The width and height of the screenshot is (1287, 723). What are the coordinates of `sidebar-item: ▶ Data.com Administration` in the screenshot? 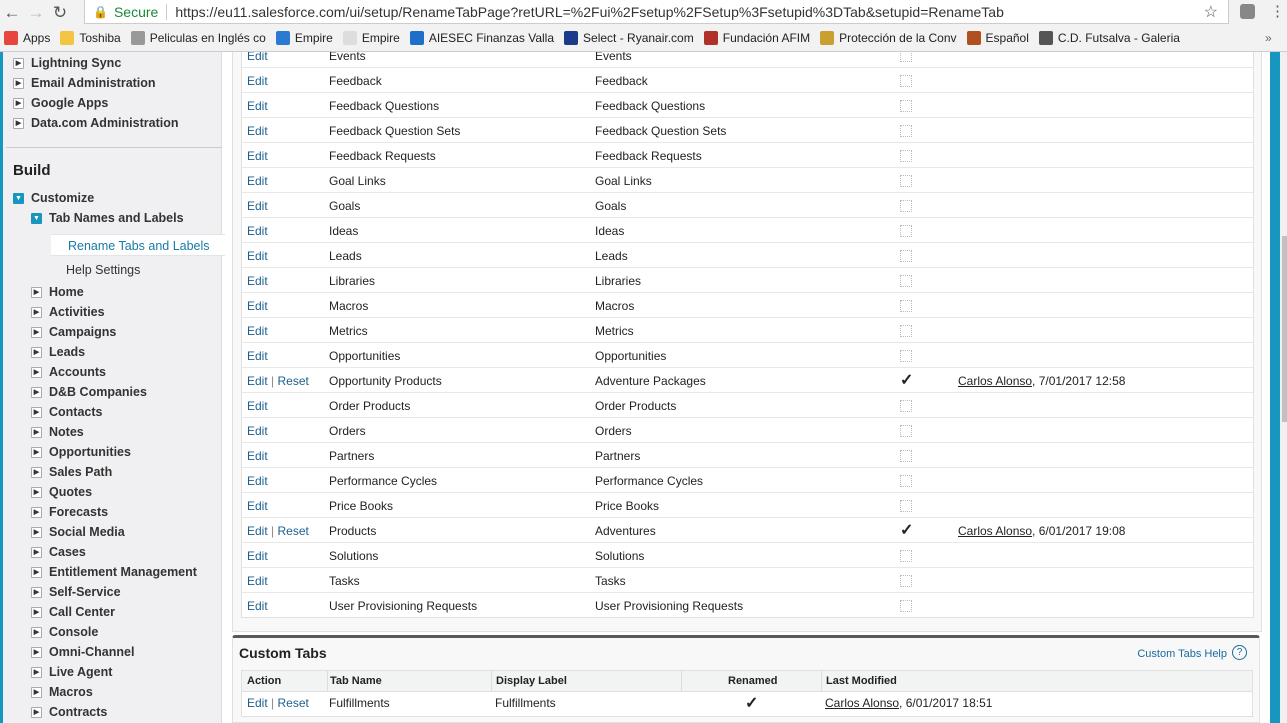 It's located at (95, 123).